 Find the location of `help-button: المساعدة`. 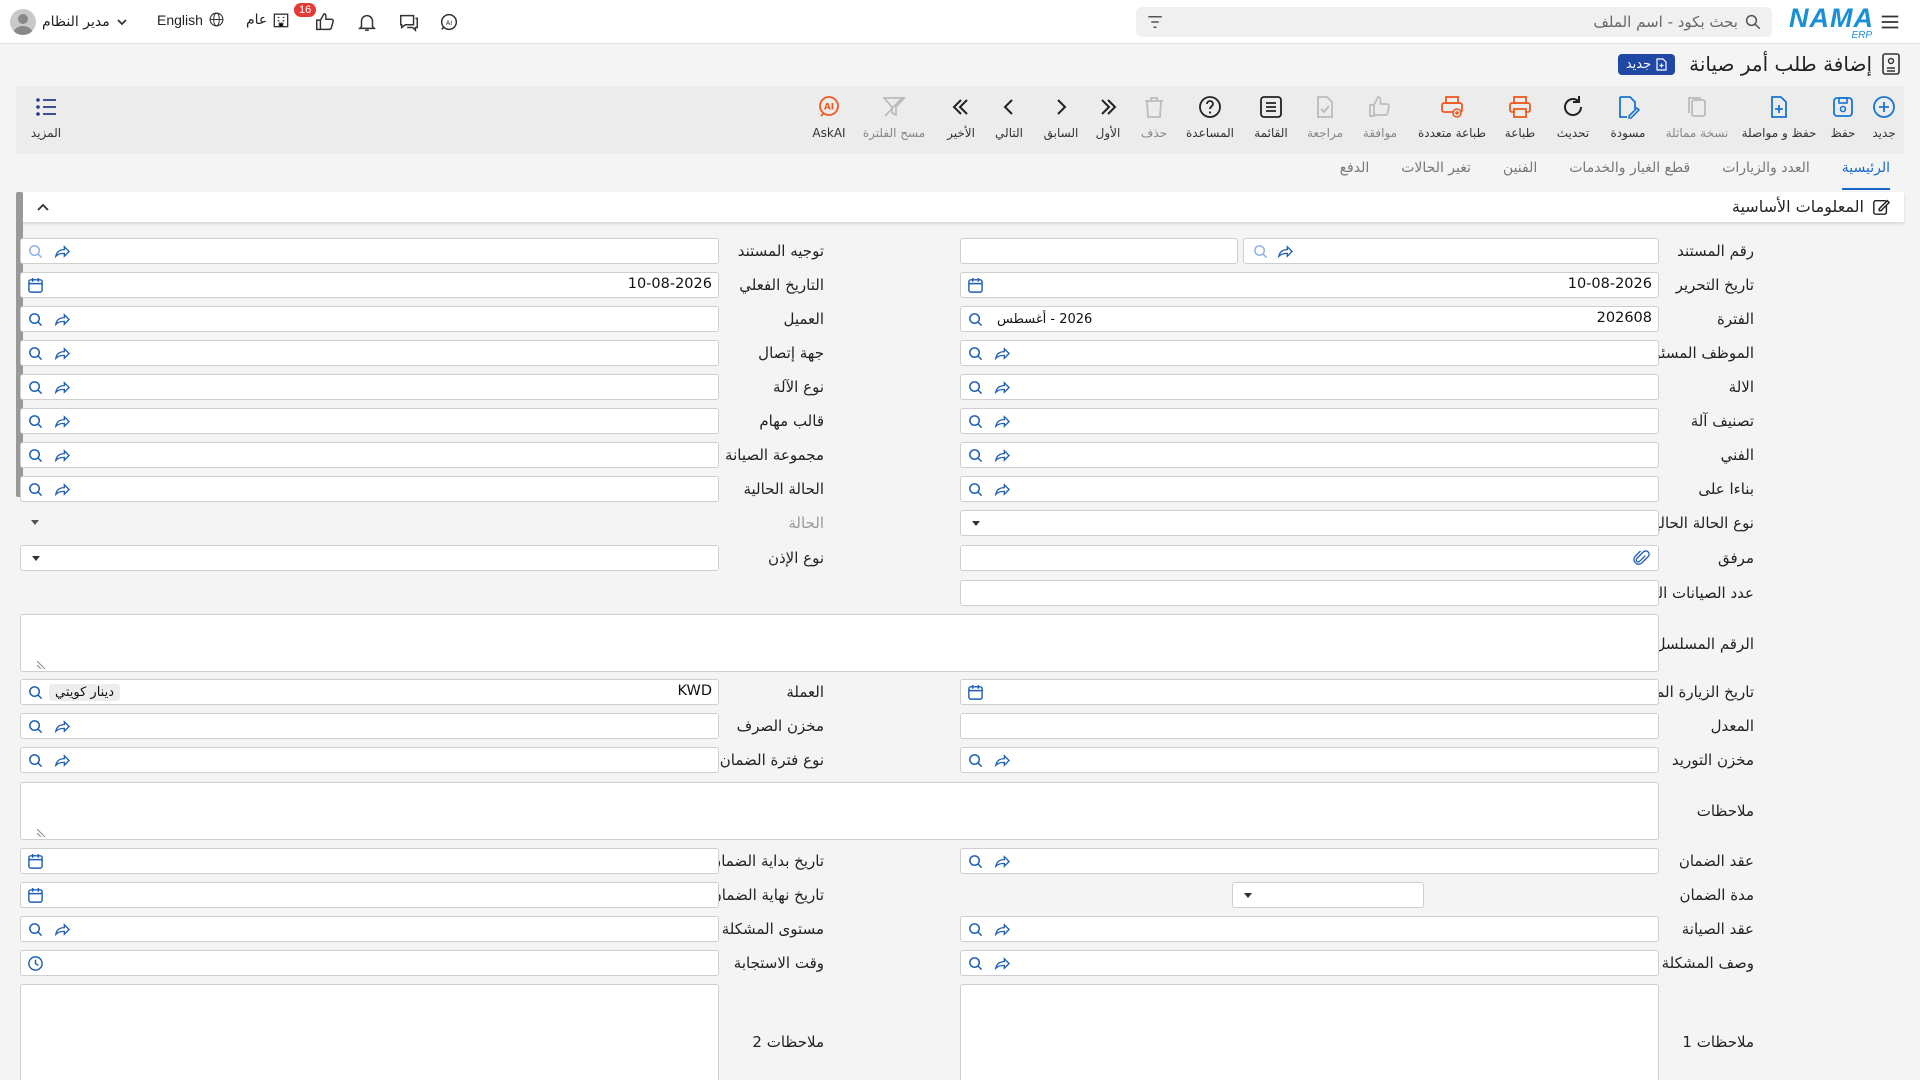

help-button: المساعدة is located at coordinates (1210, 121).